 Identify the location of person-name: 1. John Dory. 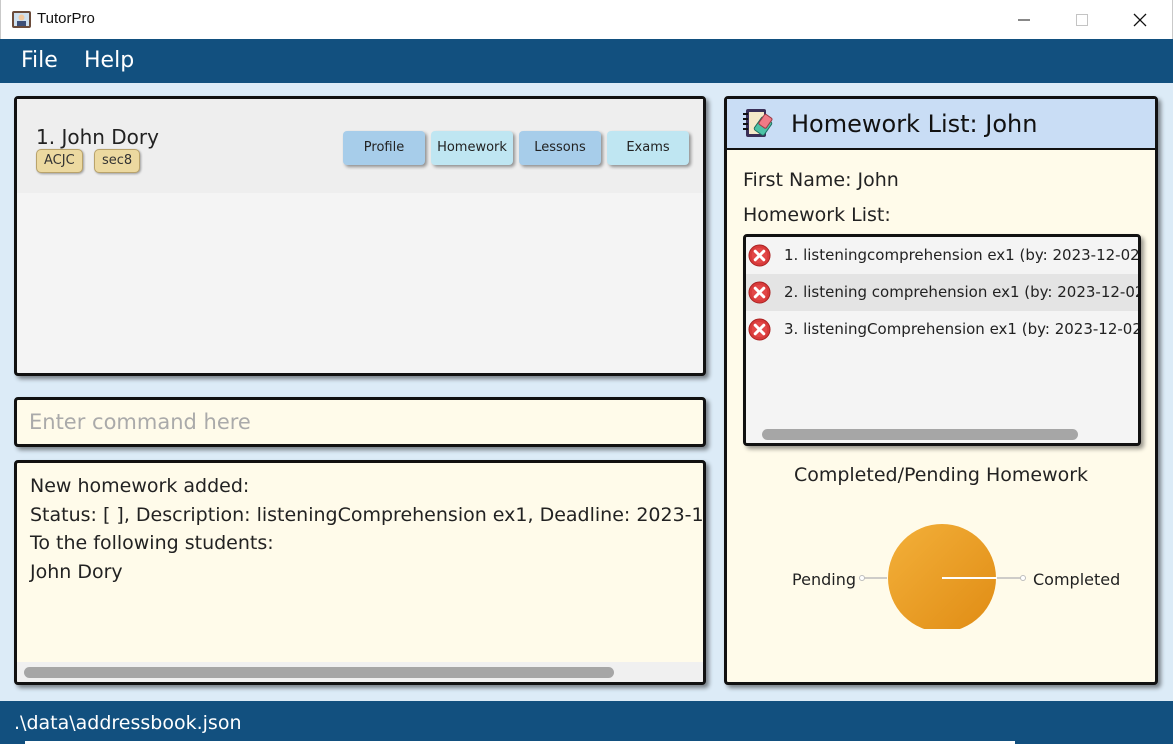
(97, 137).